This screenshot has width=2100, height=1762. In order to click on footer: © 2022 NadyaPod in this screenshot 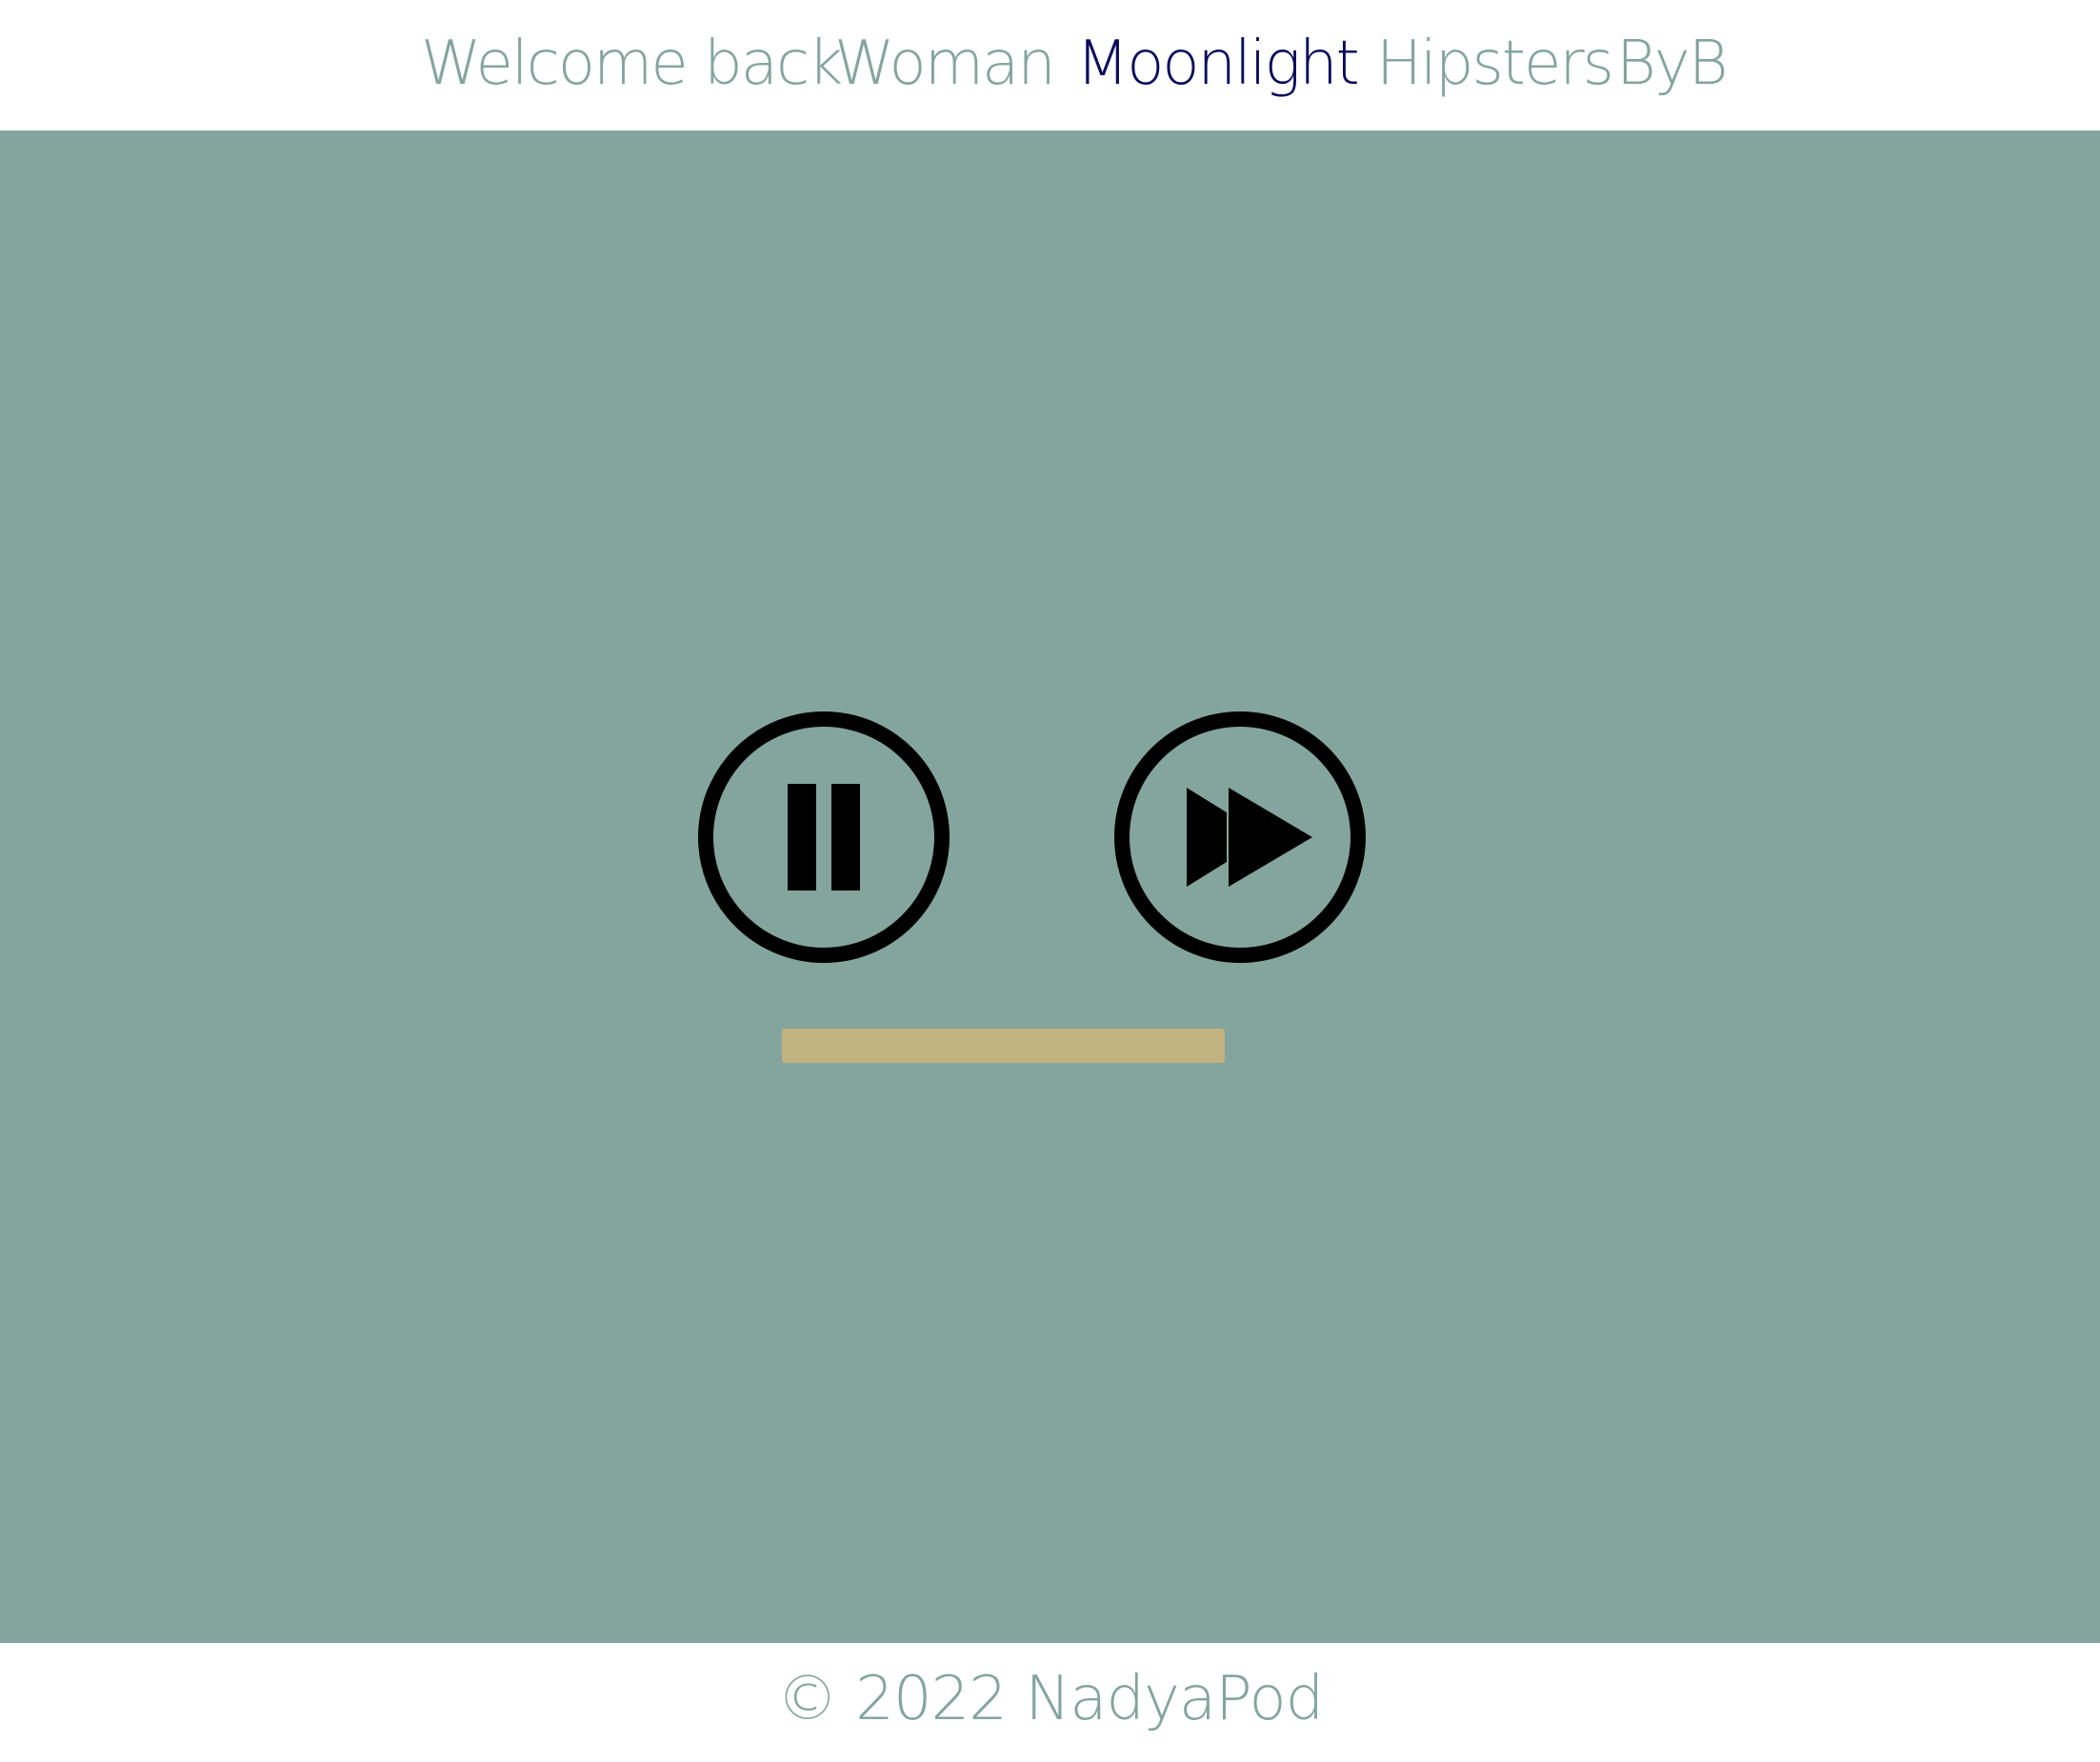, I will do `click(1050, 1703)`.